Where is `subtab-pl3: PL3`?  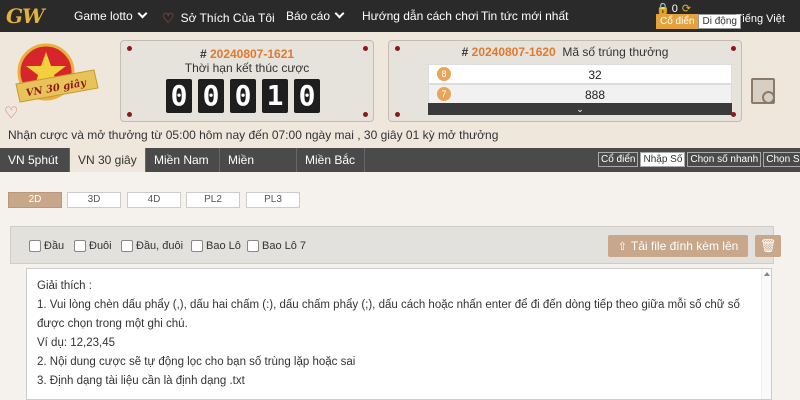
subtab-pl3: PL3 is located at coordinates (273, 200).